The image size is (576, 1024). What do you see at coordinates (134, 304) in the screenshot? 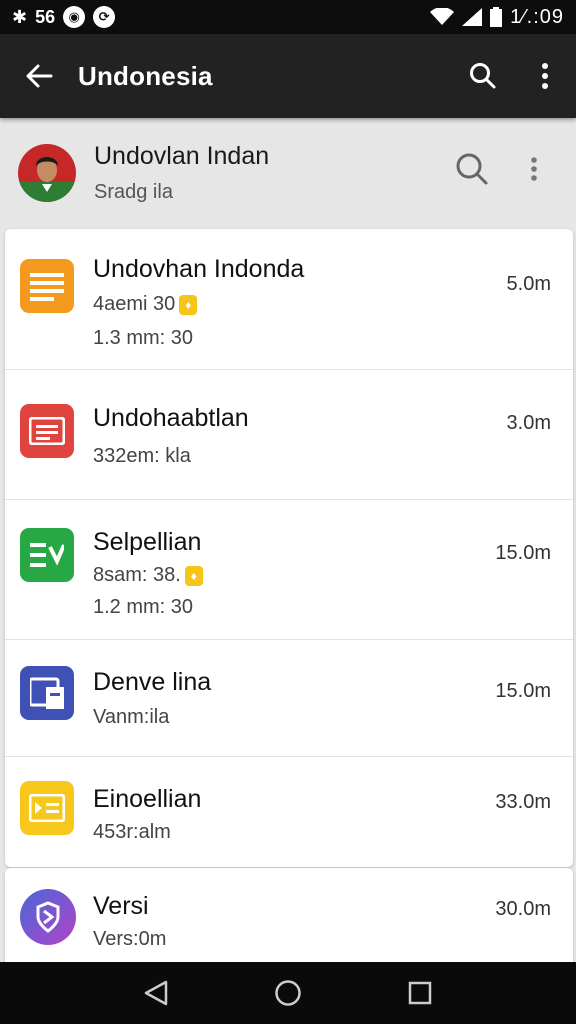
I see `app-detail-text: 4aemi 30` at bounding box center [134, 304].